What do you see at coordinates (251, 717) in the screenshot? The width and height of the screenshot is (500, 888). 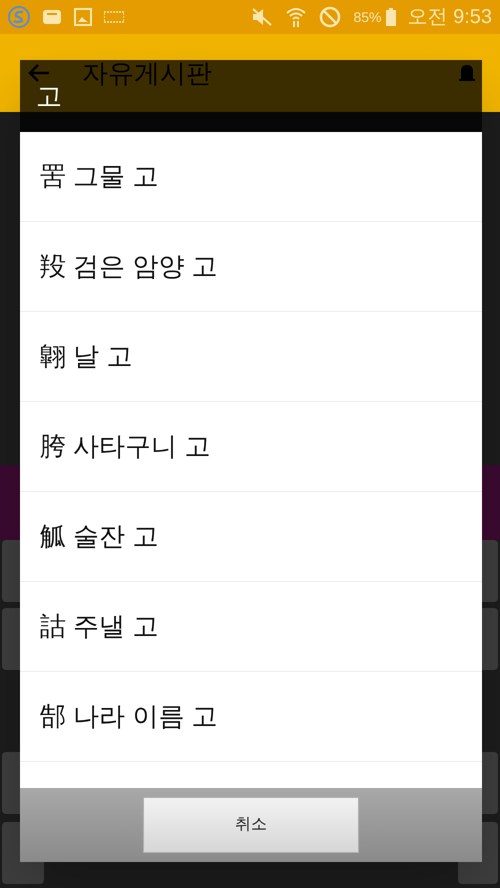 I see `list-item: 郜 나라 이름 고` at bounding box center [251, 717].